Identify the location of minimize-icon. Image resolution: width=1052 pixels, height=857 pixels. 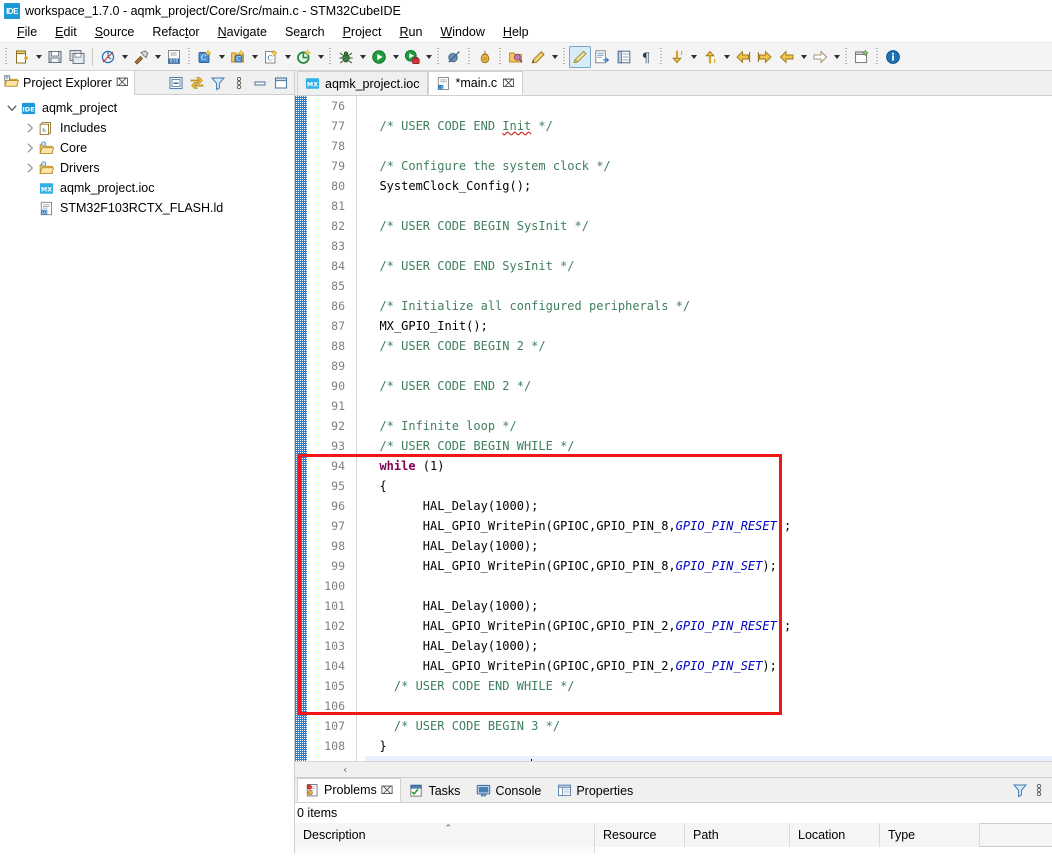
(260, 83).